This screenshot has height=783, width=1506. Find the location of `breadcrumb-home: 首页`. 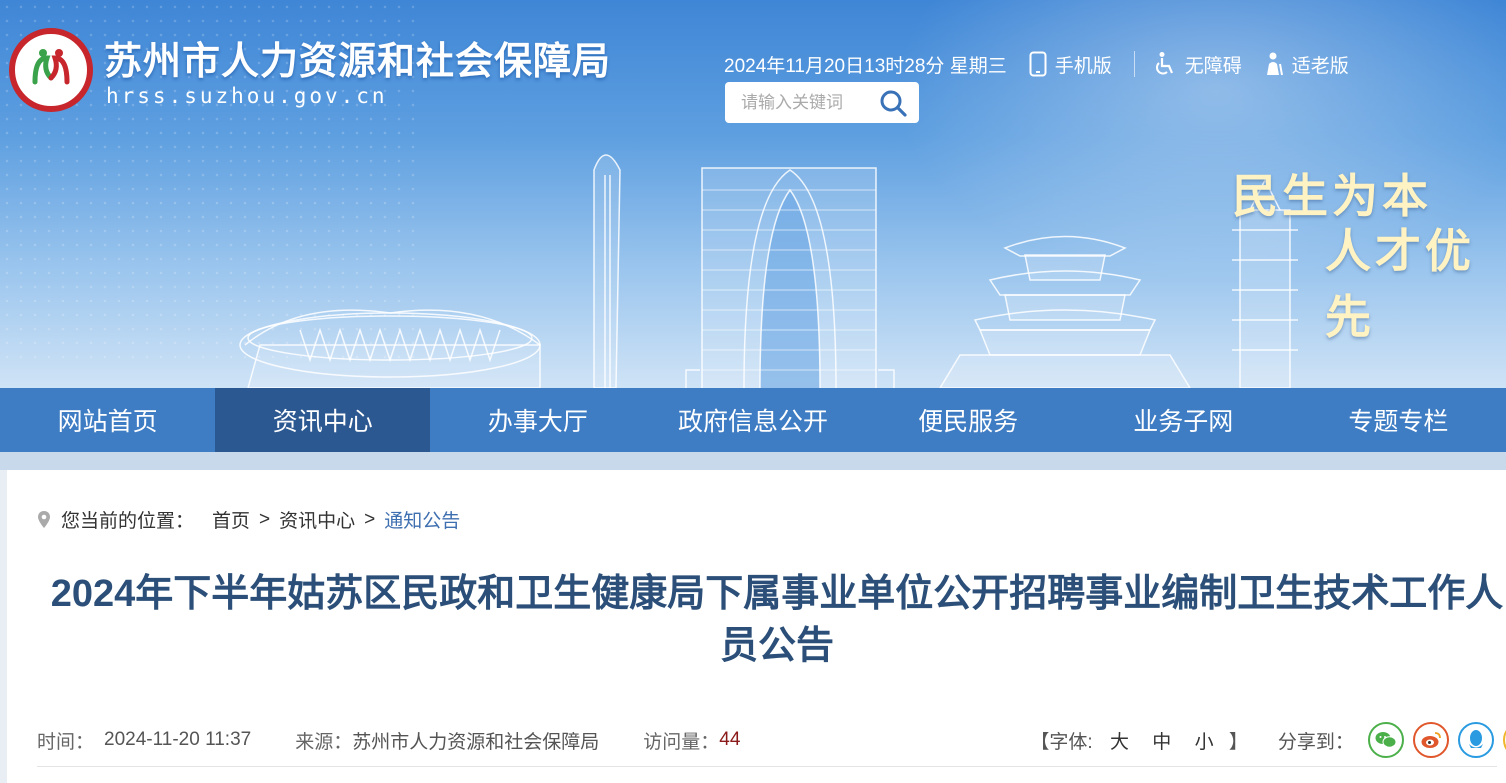

breadcrumb-home: 首页 is located at coordinates (231, 519).